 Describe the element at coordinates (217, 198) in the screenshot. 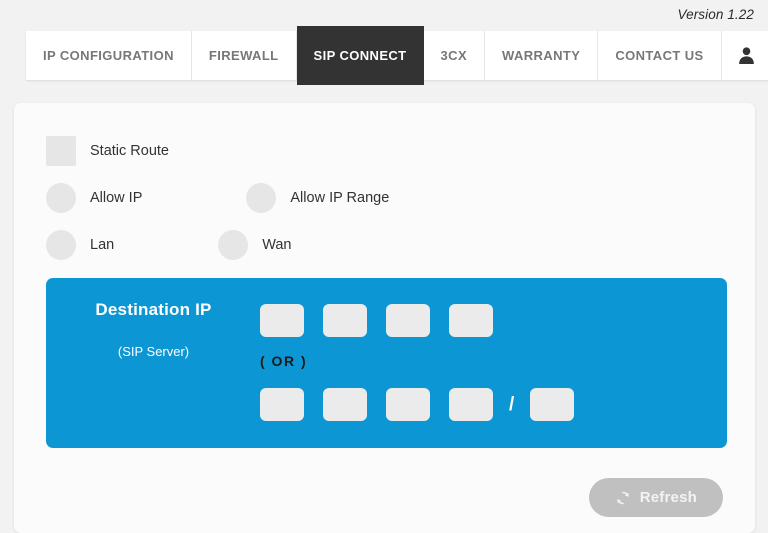

I see `allow-ip-row: Allow IP Allow IP Range` at that location.